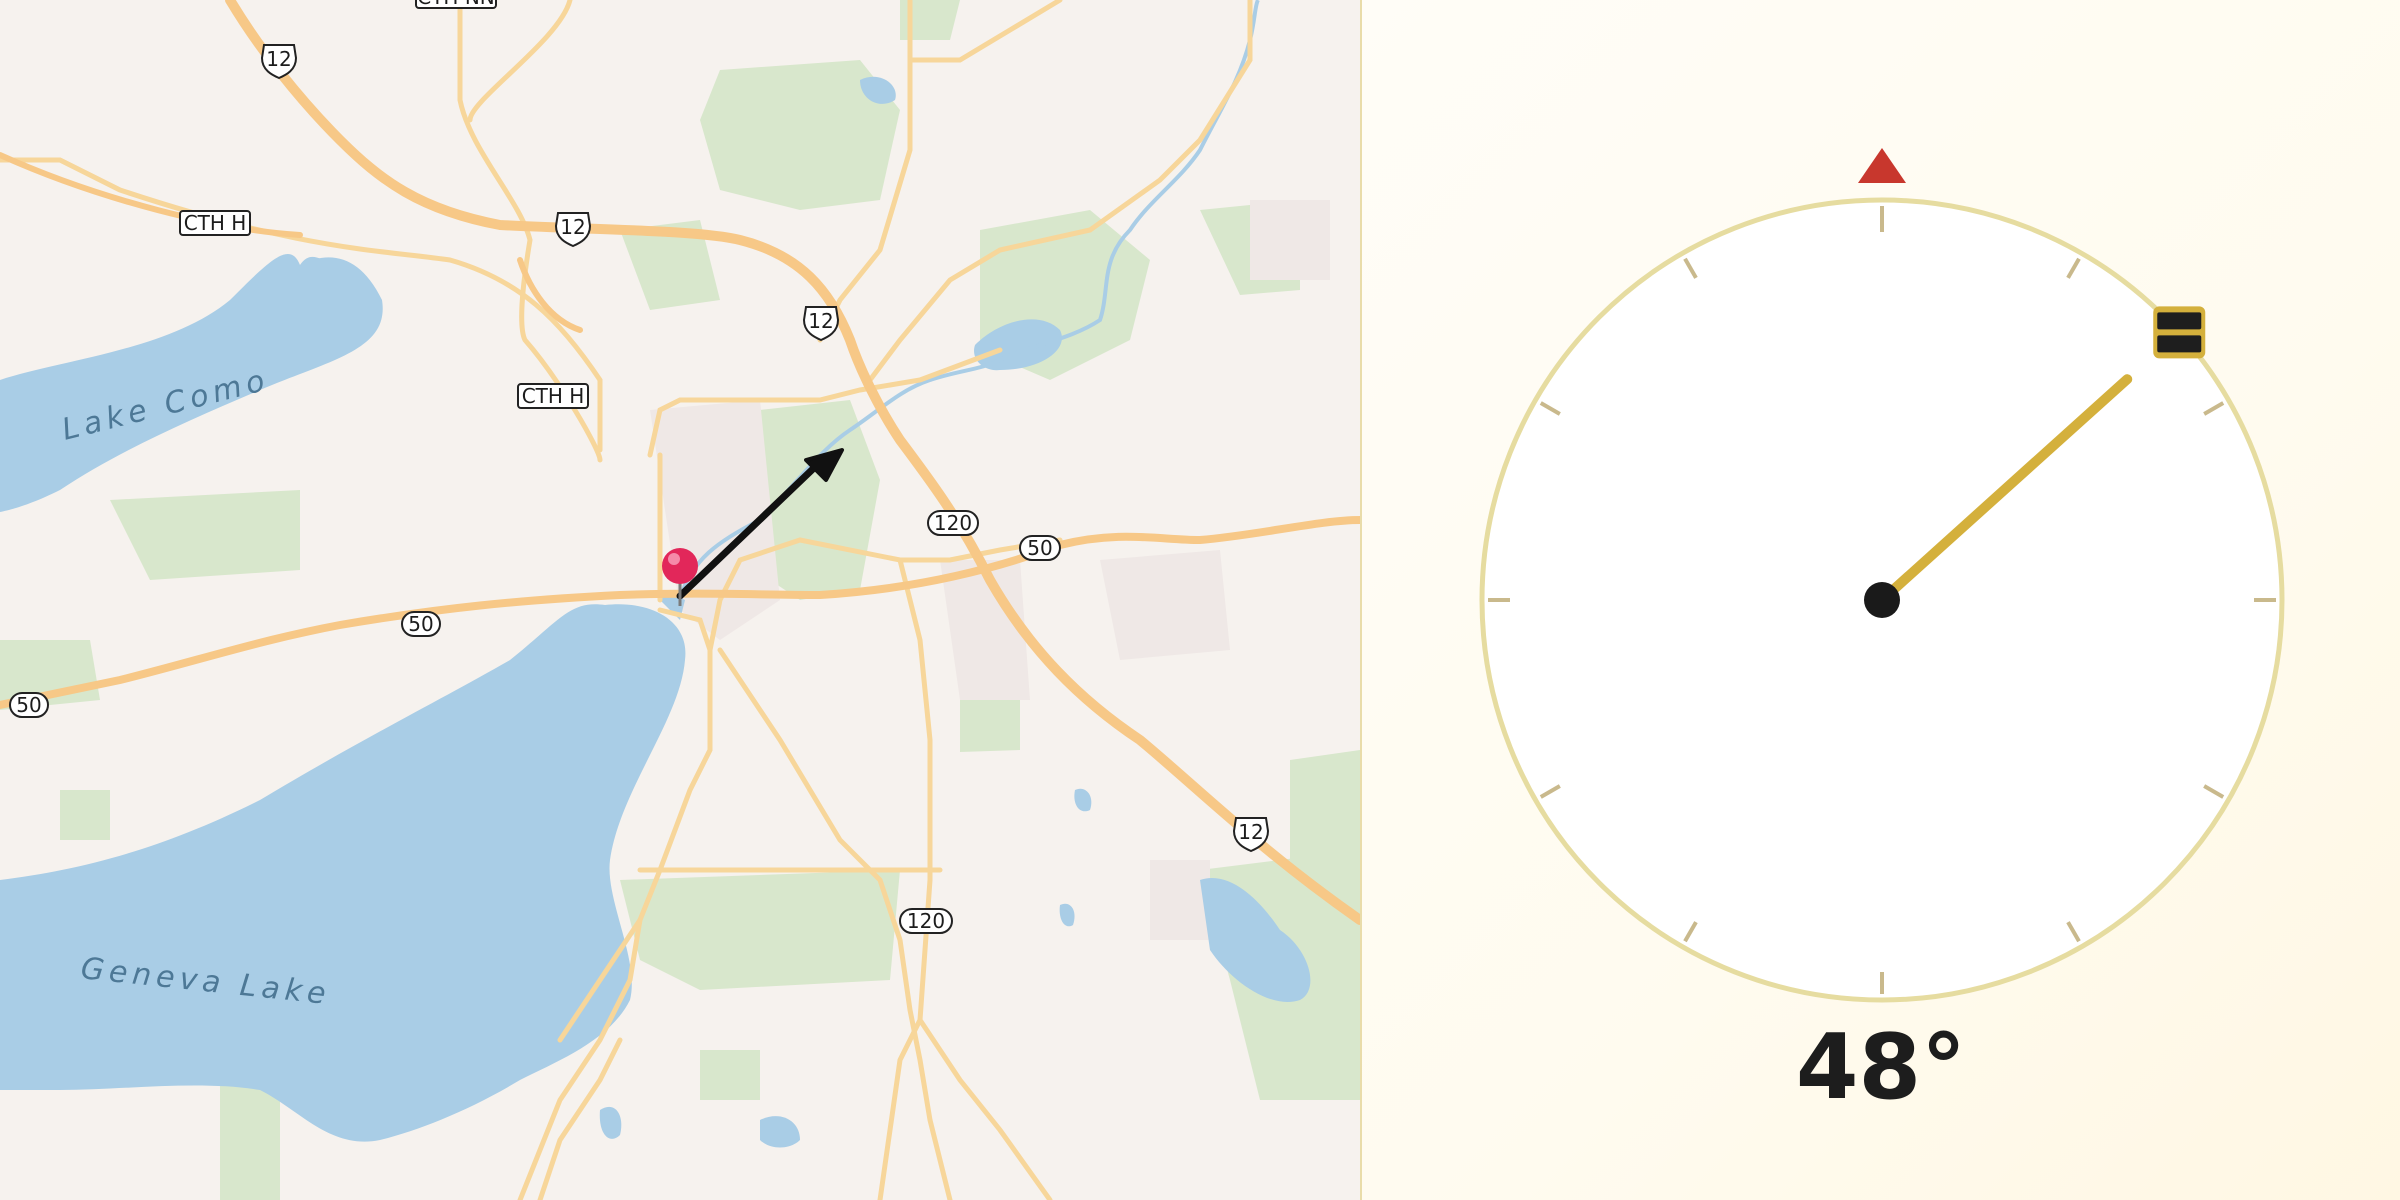  Describe the element at coordinates (1881, 1067) in the screenshot. I see `heading-readout: 48°` at that location.